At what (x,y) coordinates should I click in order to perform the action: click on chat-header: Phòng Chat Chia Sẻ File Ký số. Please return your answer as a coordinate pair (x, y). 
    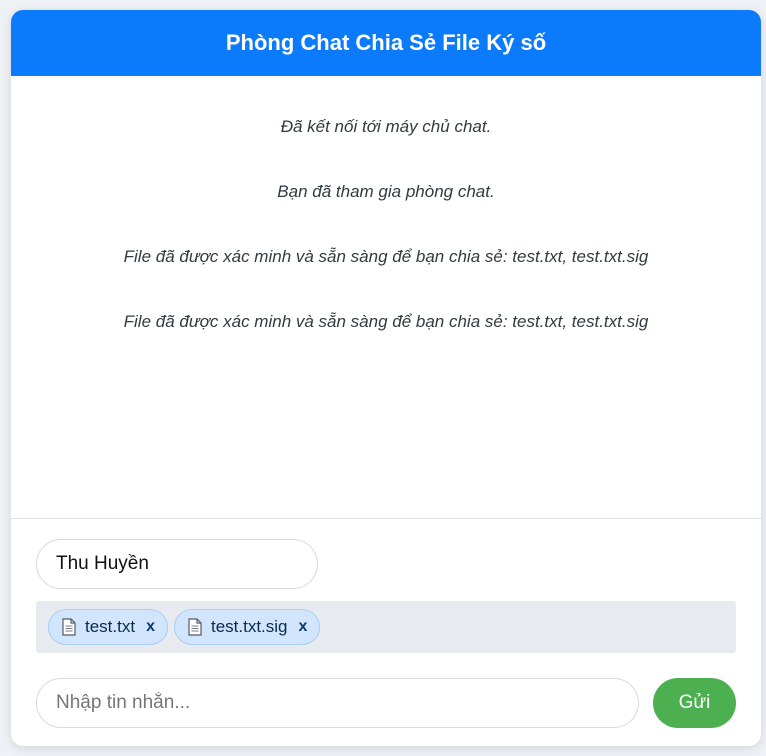
    Looking at the image, I should click on (386, 43).